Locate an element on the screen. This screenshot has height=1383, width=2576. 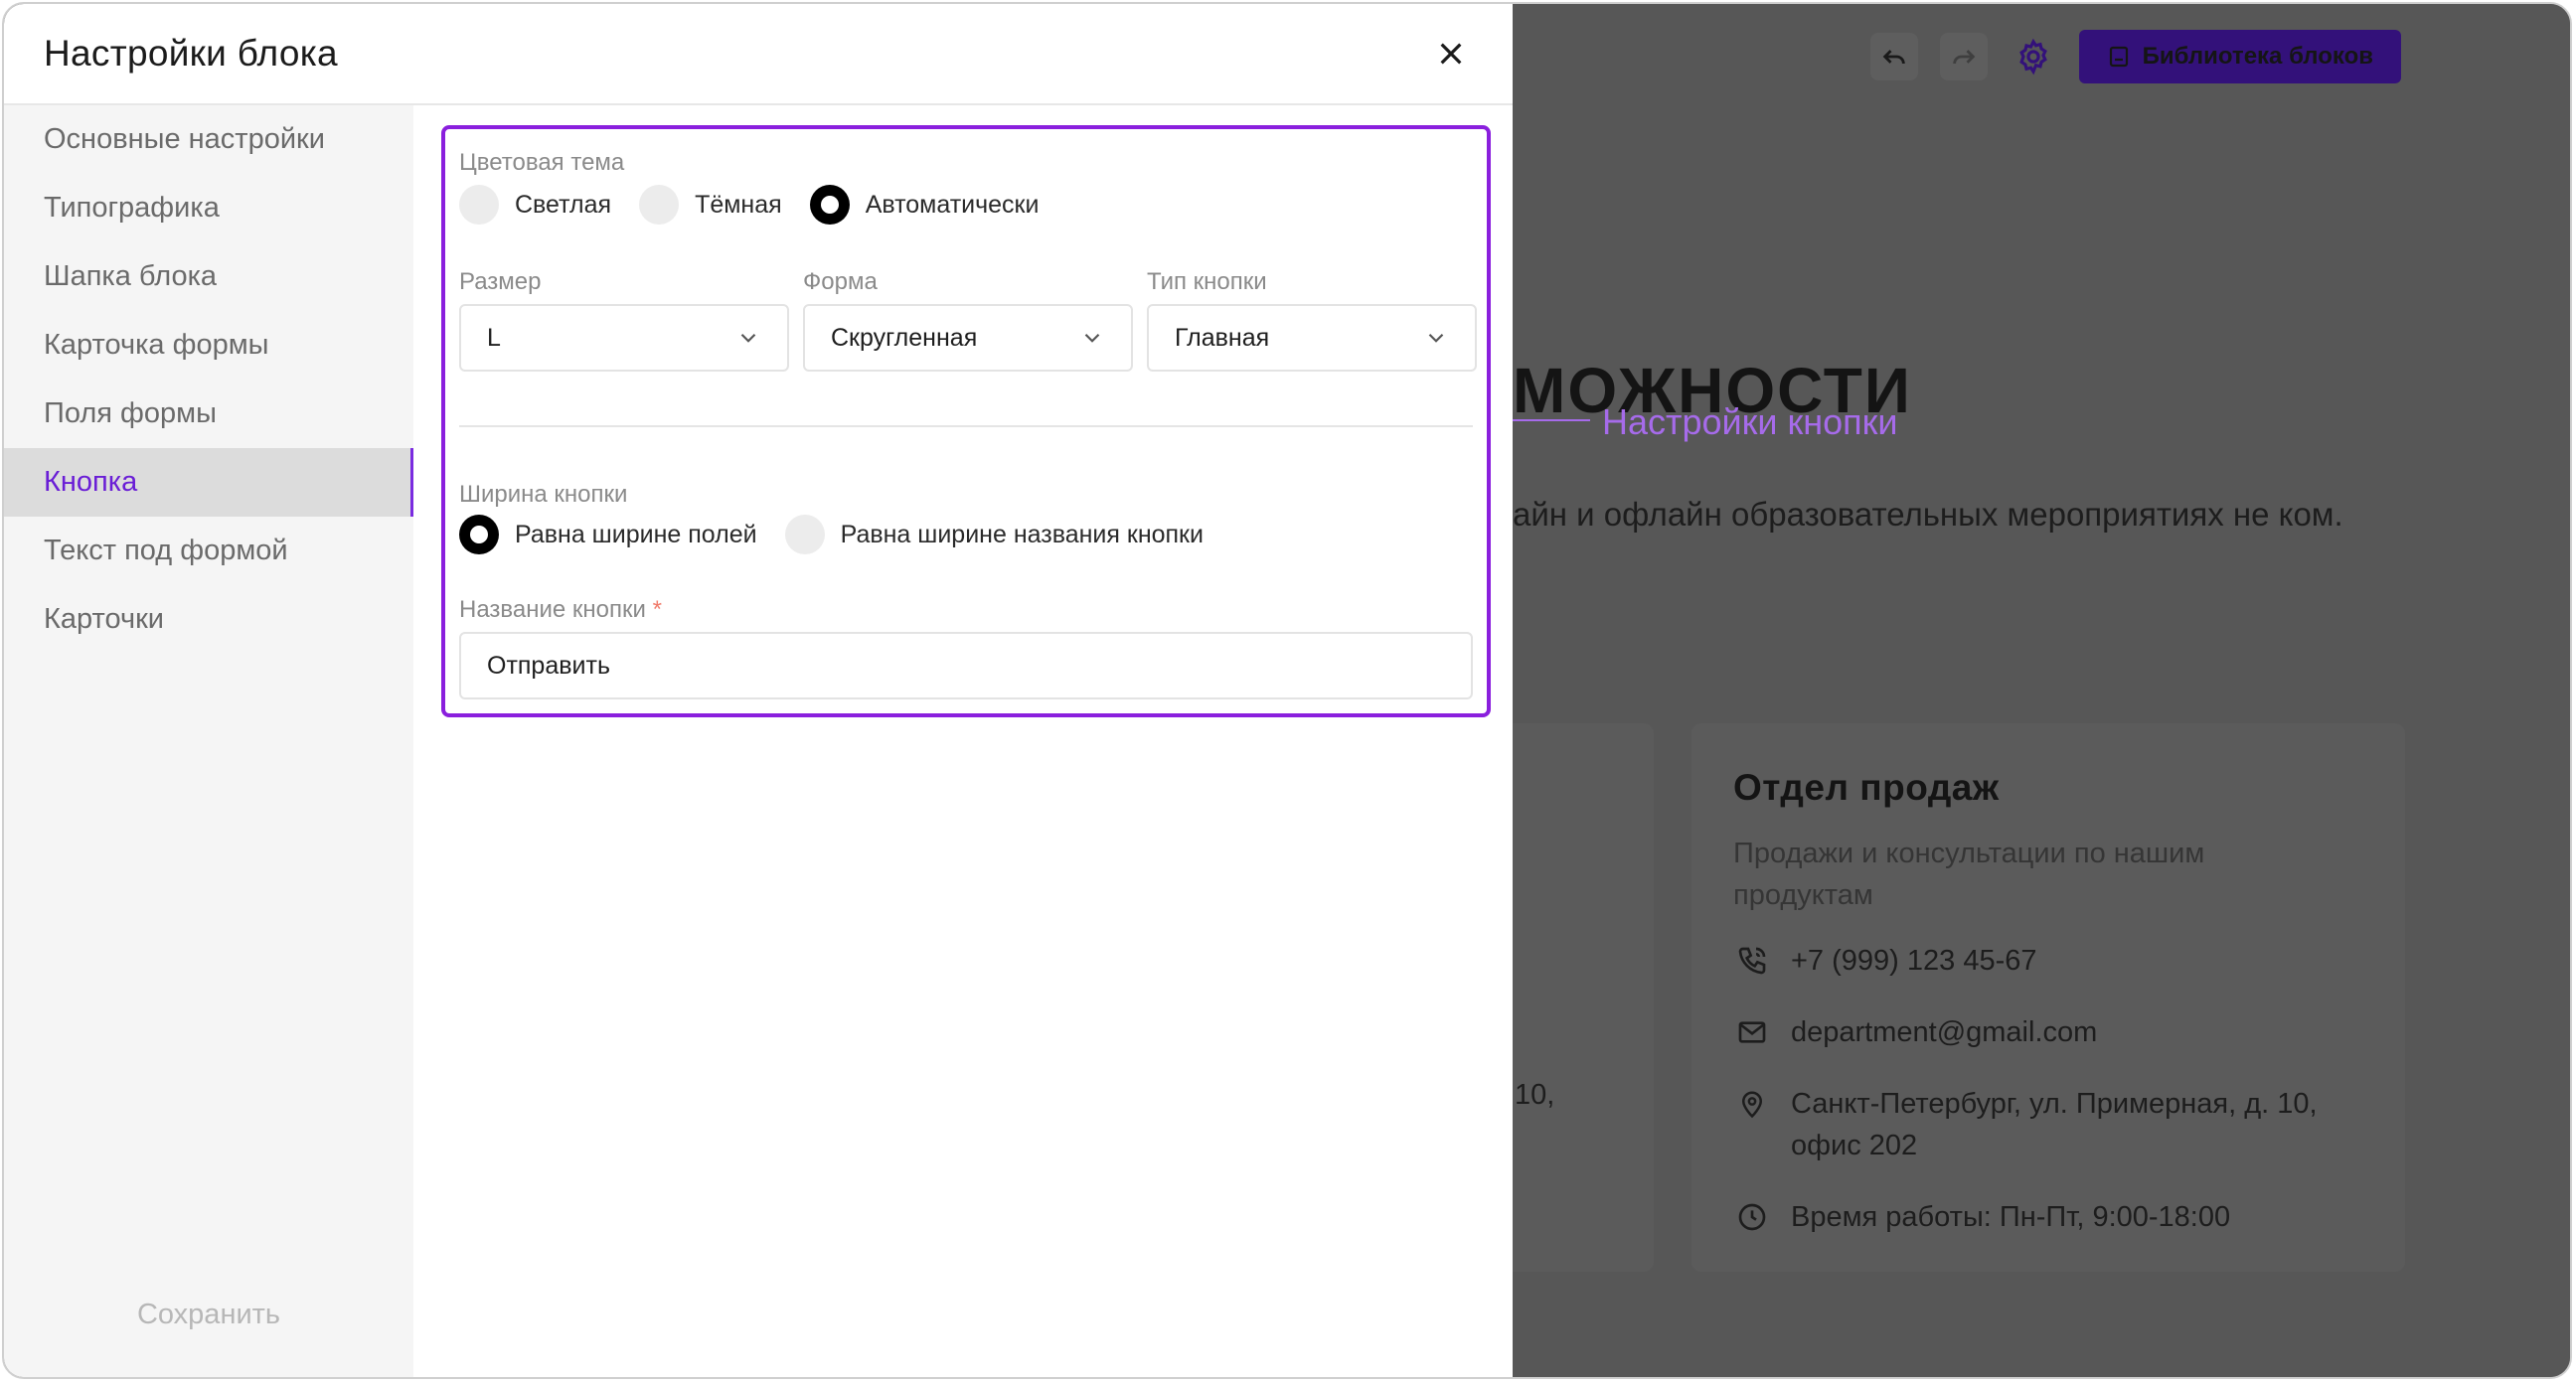
pin-icon is located at coordinates (1752, 1105).